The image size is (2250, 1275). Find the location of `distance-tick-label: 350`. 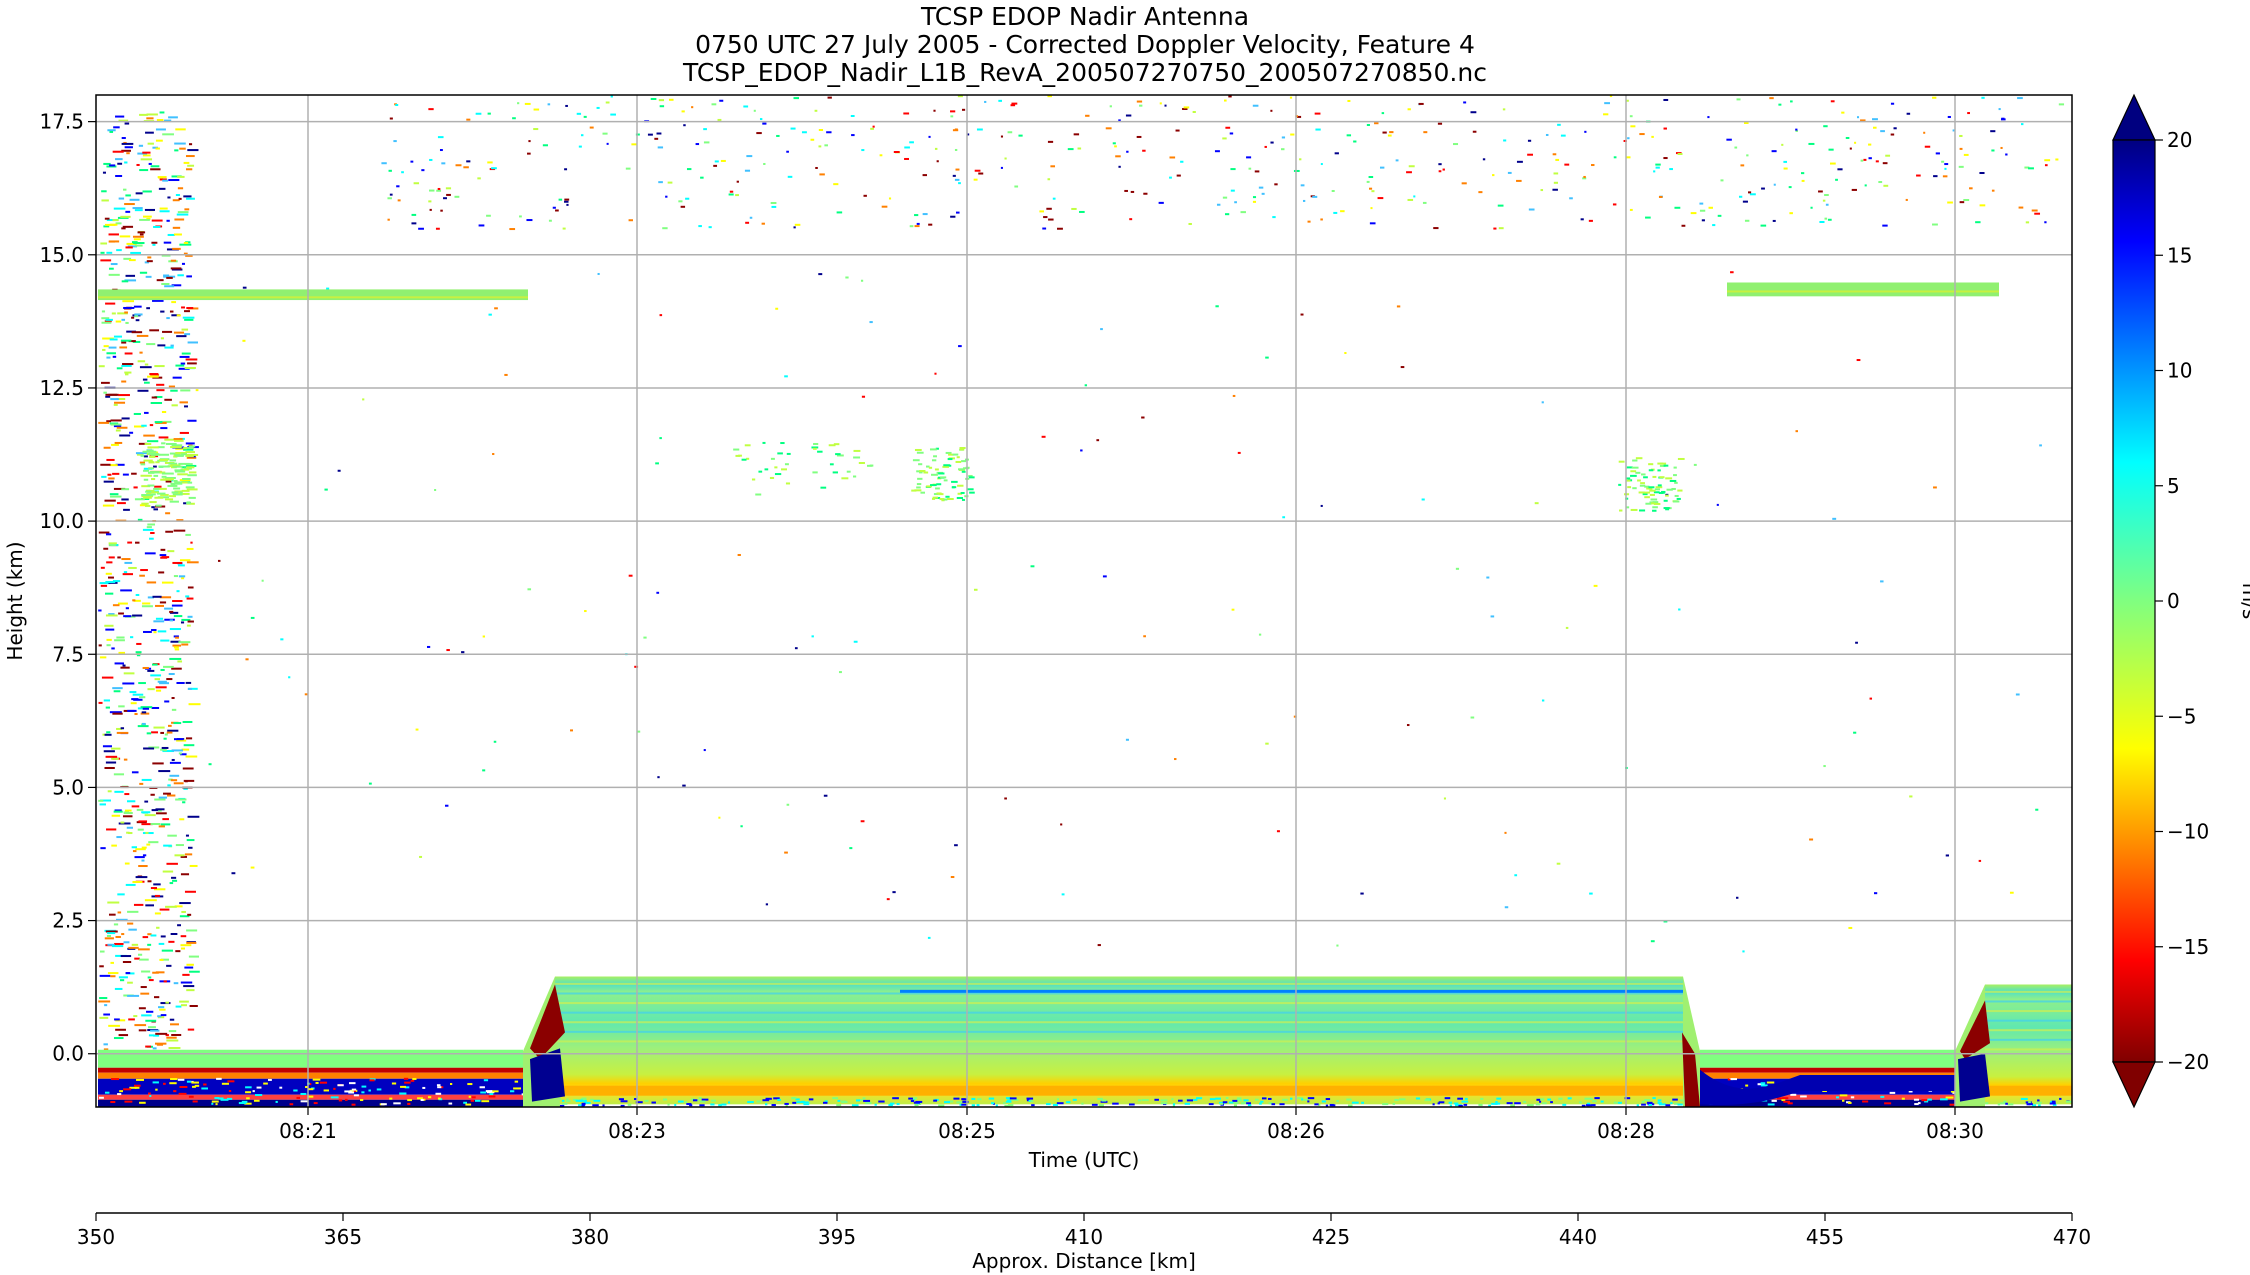

distance-tick-label: 350 is located at coordinates (96, 1237).